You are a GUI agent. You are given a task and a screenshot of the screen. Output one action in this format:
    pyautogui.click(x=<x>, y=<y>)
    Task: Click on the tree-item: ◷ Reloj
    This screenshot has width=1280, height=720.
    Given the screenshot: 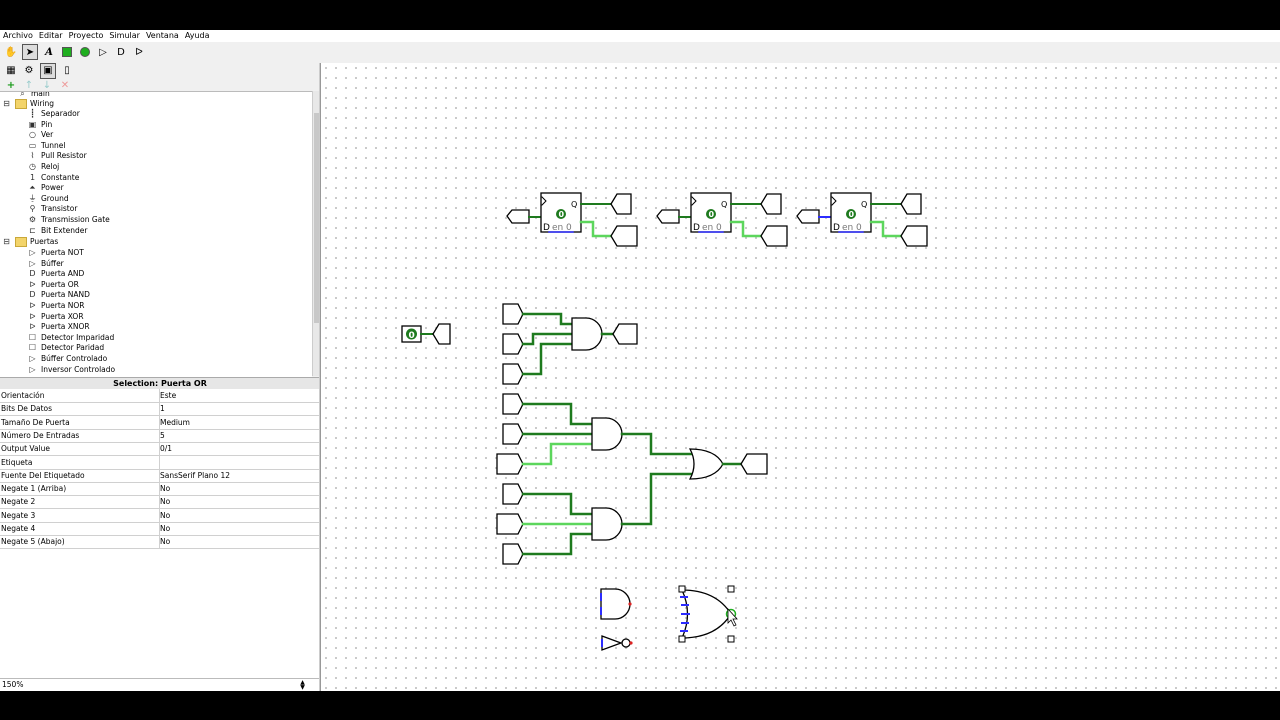 What is the action you would take?
    pyautogui.click(x=43, y=167)
    